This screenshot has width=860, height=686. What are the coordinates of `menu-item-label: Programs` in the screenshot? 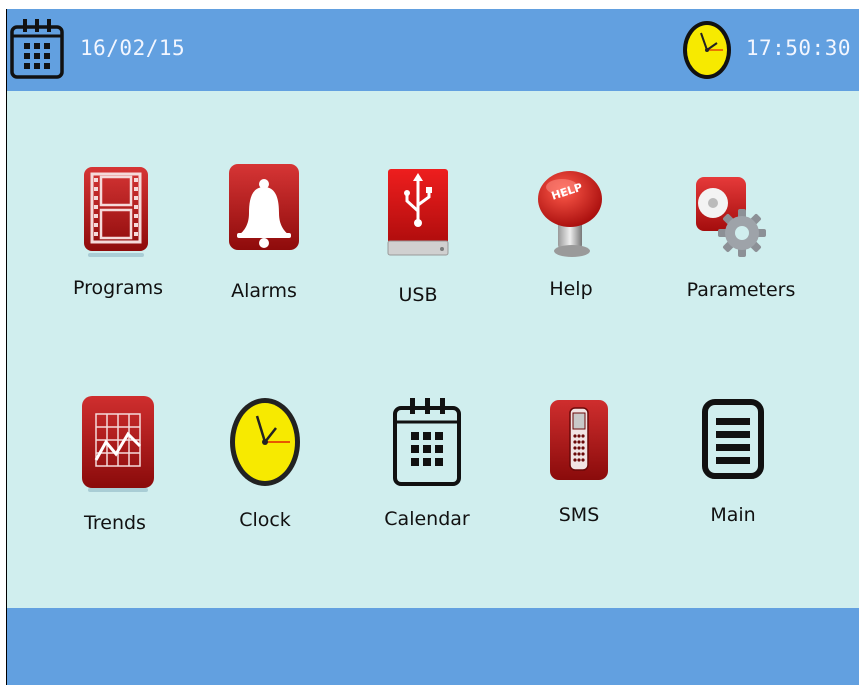 It's located at (118, 288).